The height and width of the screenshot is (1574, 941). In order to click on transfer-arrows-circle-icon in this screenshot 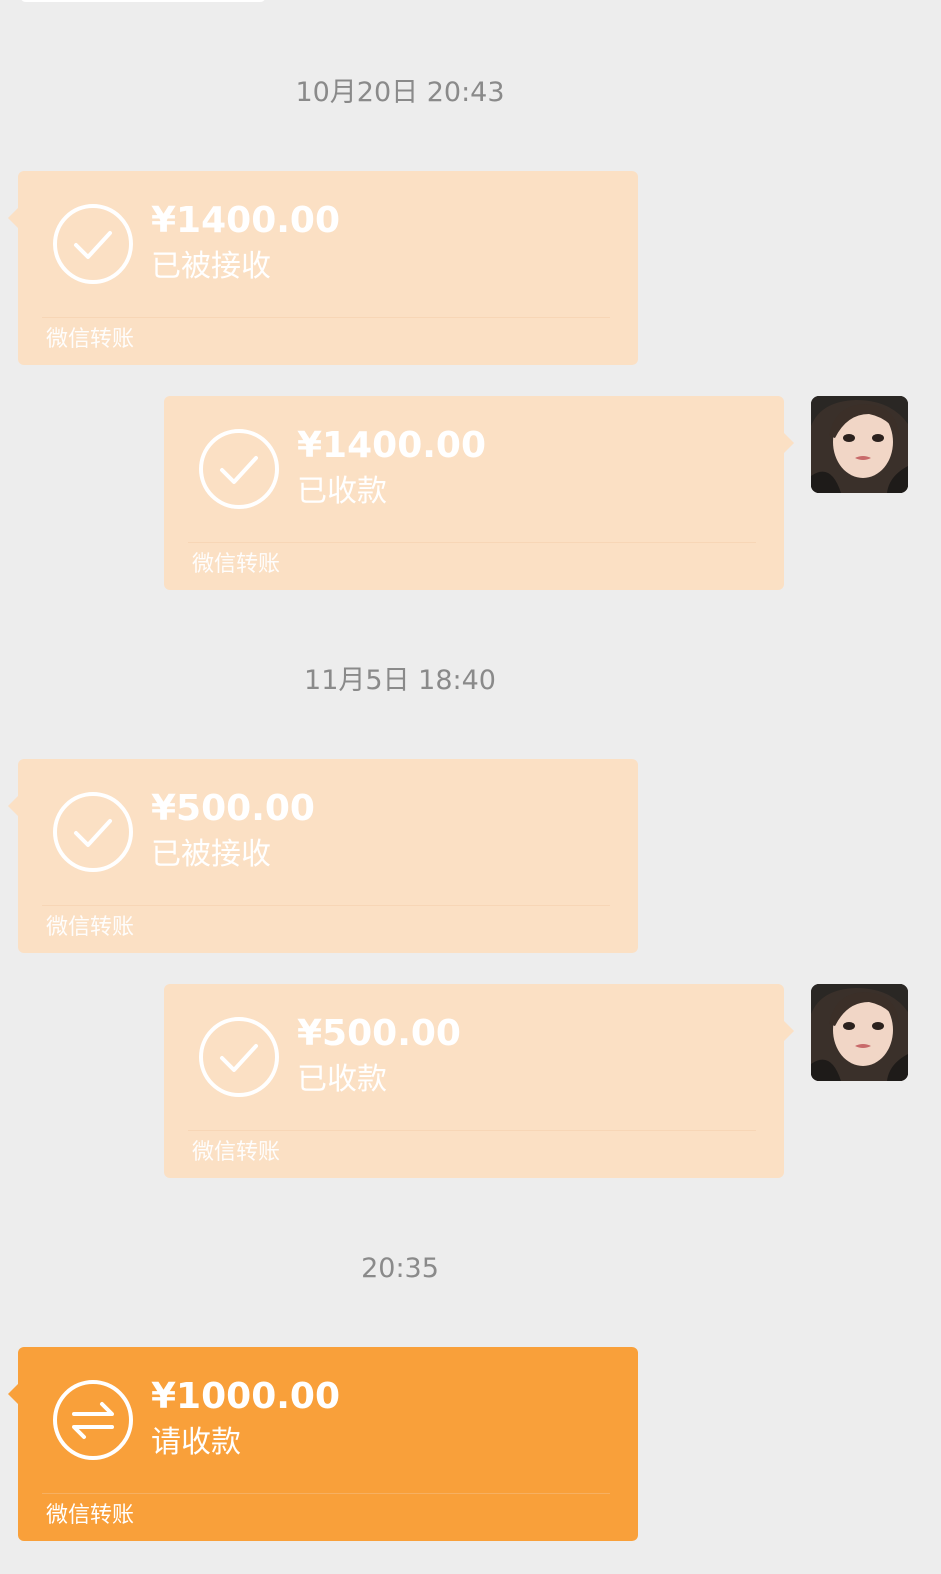, I will do `click(93, 1420)`.